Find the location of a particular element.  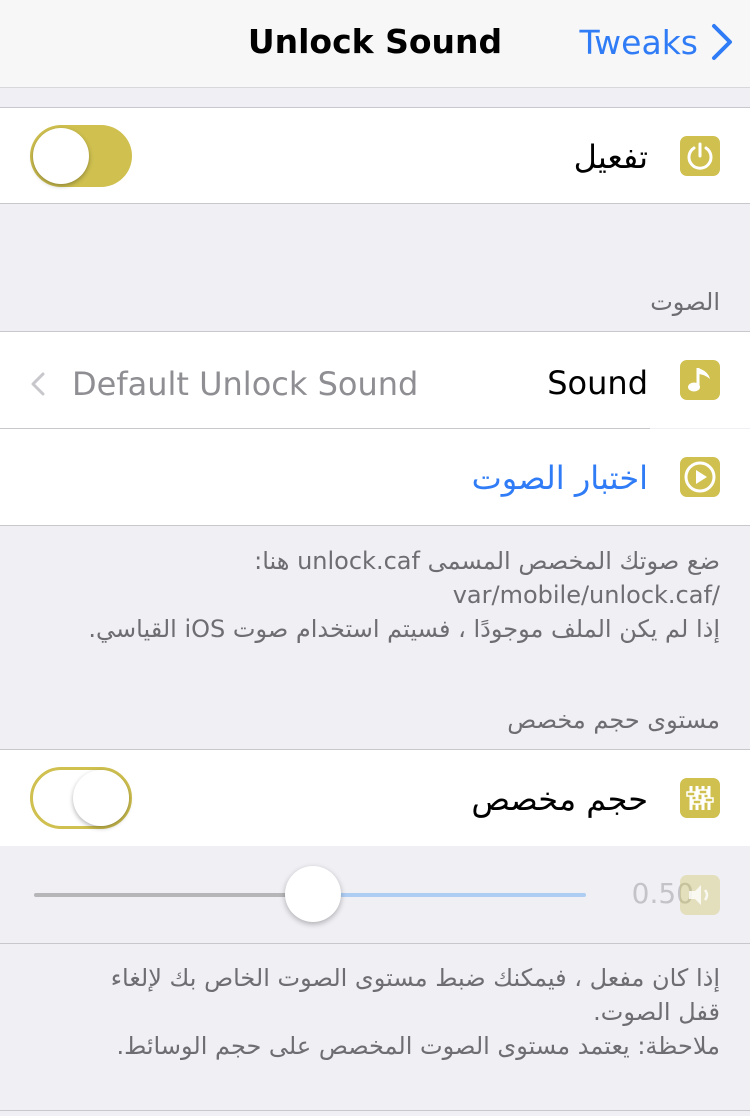

enable-cell: تفعيل is located at coordinates (375, 155).